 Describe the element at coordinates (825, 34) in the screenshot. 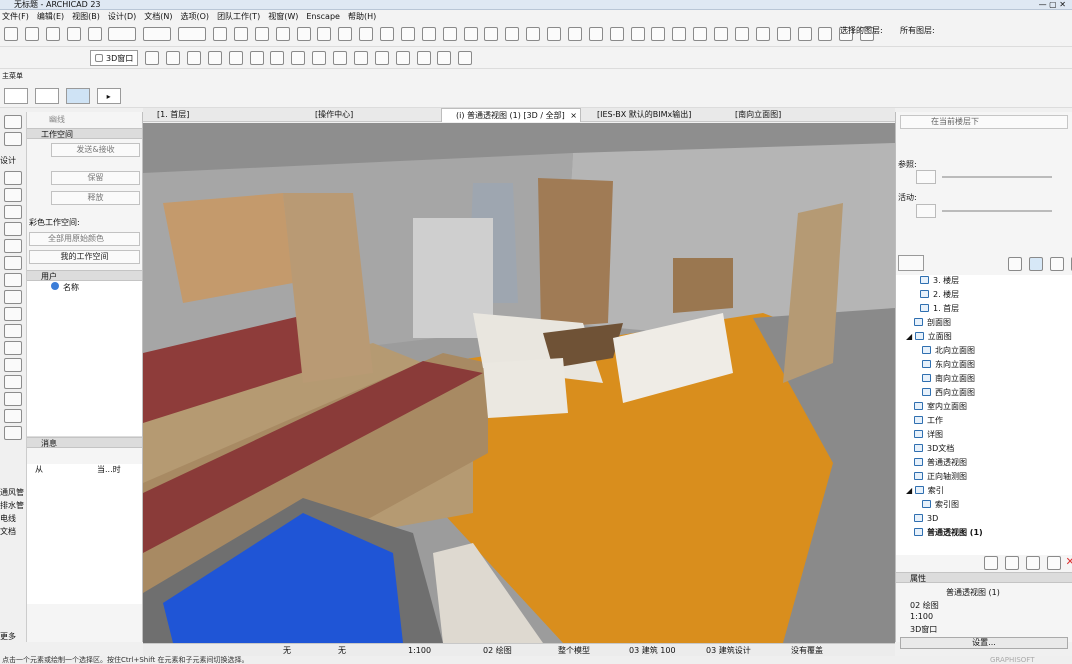

I see `curtainwall-icon` at that location.